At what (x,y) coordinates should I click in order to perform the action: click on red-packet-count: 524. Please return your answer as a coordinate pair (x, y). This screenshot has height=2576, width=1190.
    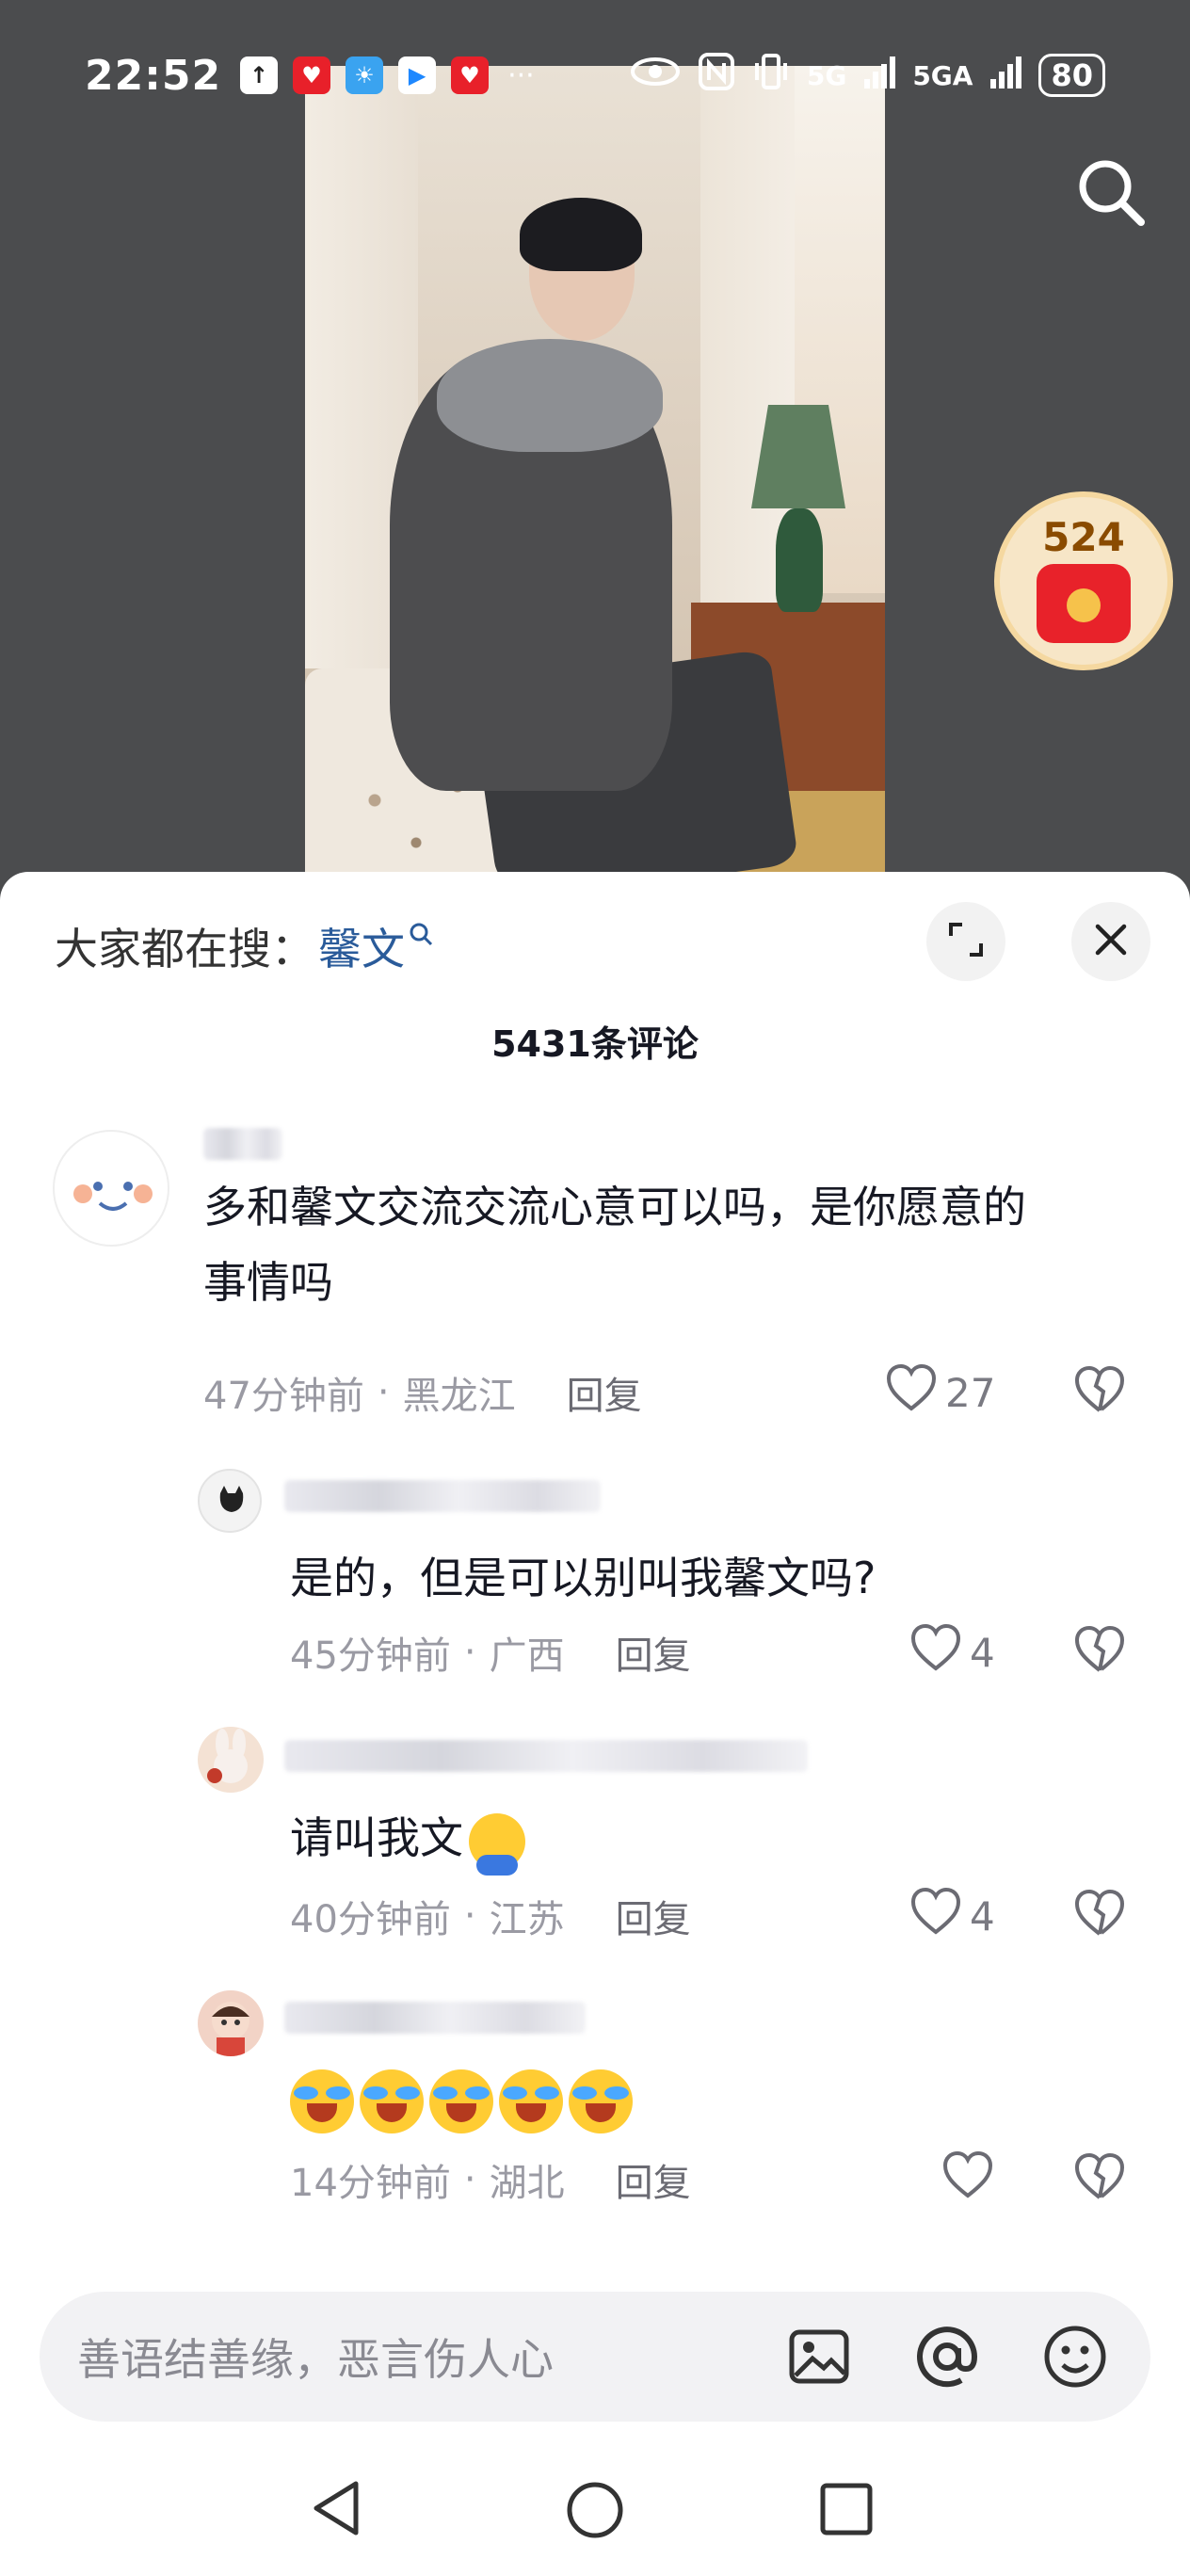
    Looking at the image, I should click on (1083, 537).